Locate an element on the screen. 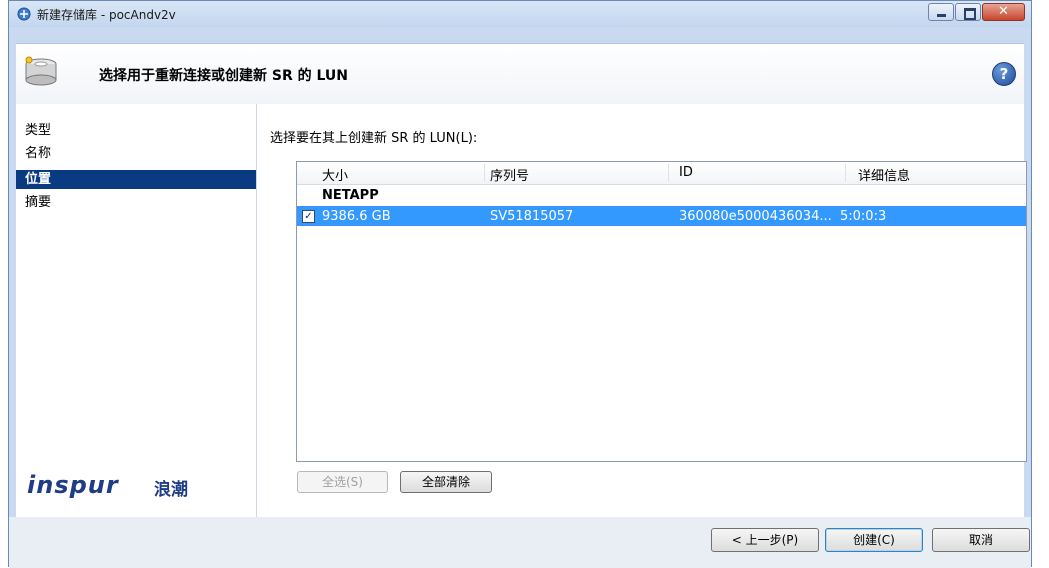  lun-checkbox: ✓ is located at coordinates (308, 216).